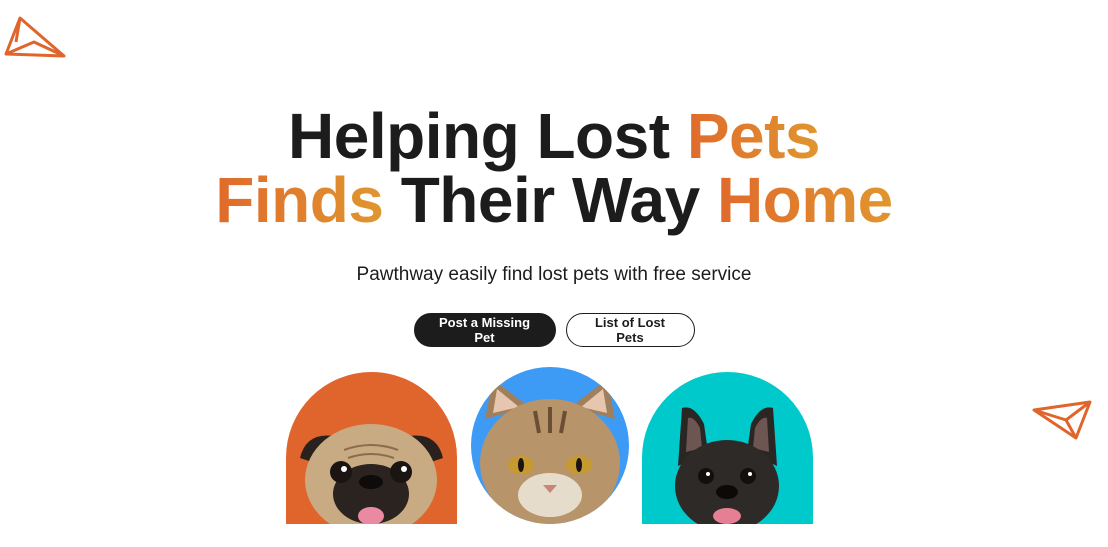 This screenshot has width=1108, height=547. I want to click on hero-title-text: Their Way, so click(550, 200).